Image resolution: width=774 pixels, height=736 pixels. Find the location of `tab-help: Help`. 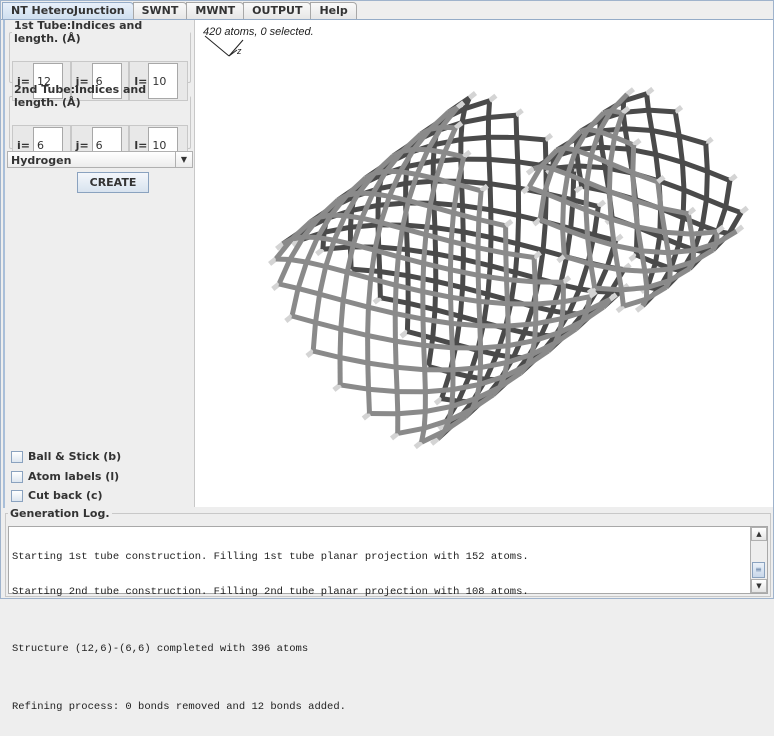

tab-help: Help is located at coordinates (333, 10).